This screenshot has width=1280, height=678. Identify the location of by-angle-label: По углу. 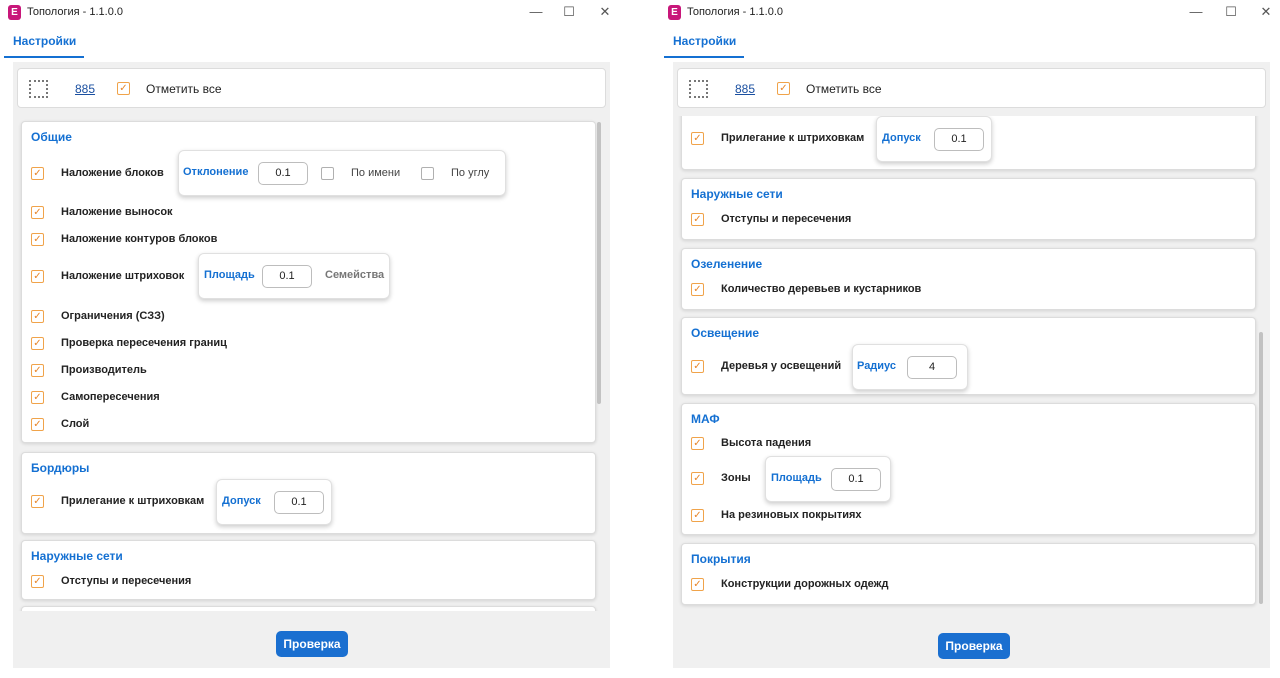
(470, 173).